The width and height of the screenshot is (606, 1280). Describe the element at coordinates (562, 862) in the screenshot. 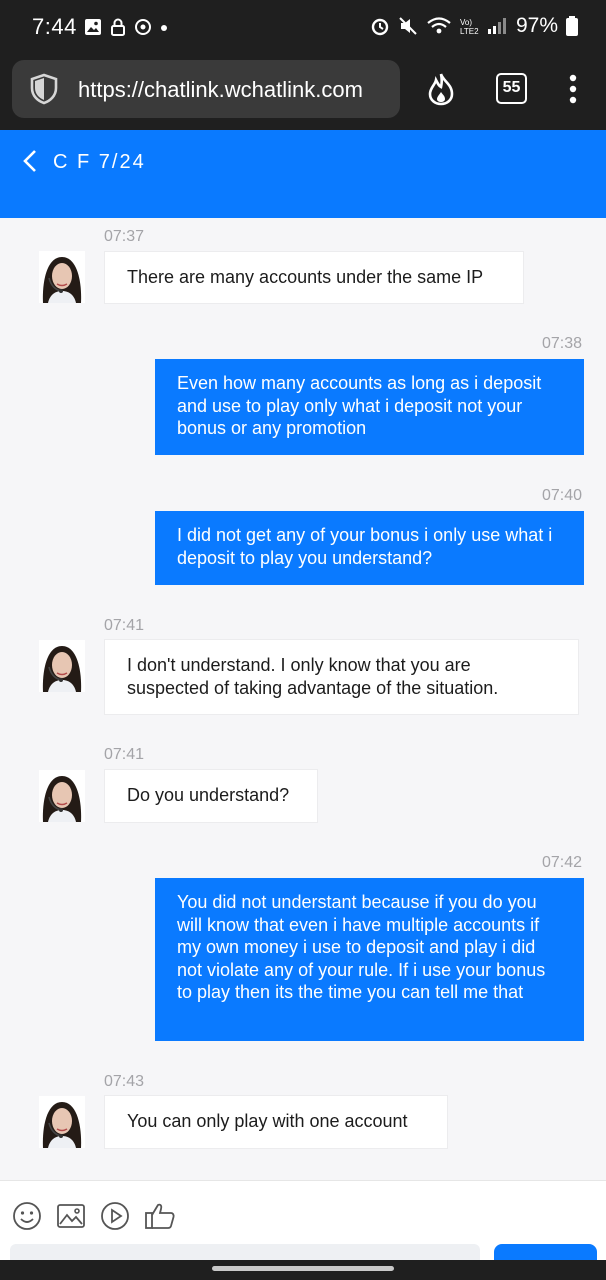

I see `message-time: 07:42` at that location.